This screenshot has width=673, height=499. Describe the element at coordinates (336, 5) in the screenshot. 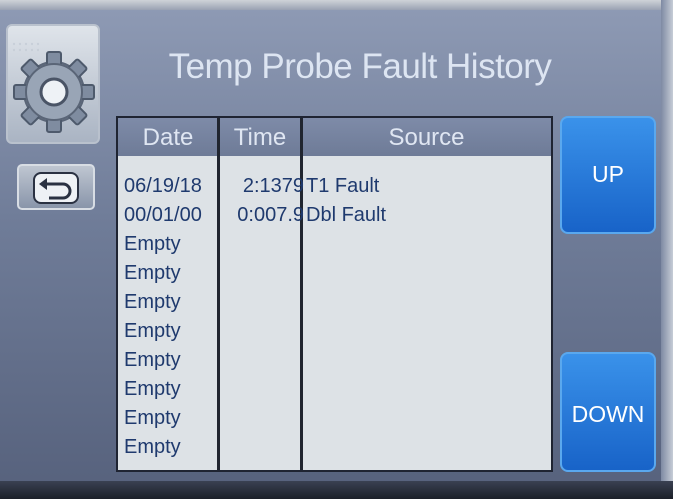

I see `screen-bezel-top` at that location.